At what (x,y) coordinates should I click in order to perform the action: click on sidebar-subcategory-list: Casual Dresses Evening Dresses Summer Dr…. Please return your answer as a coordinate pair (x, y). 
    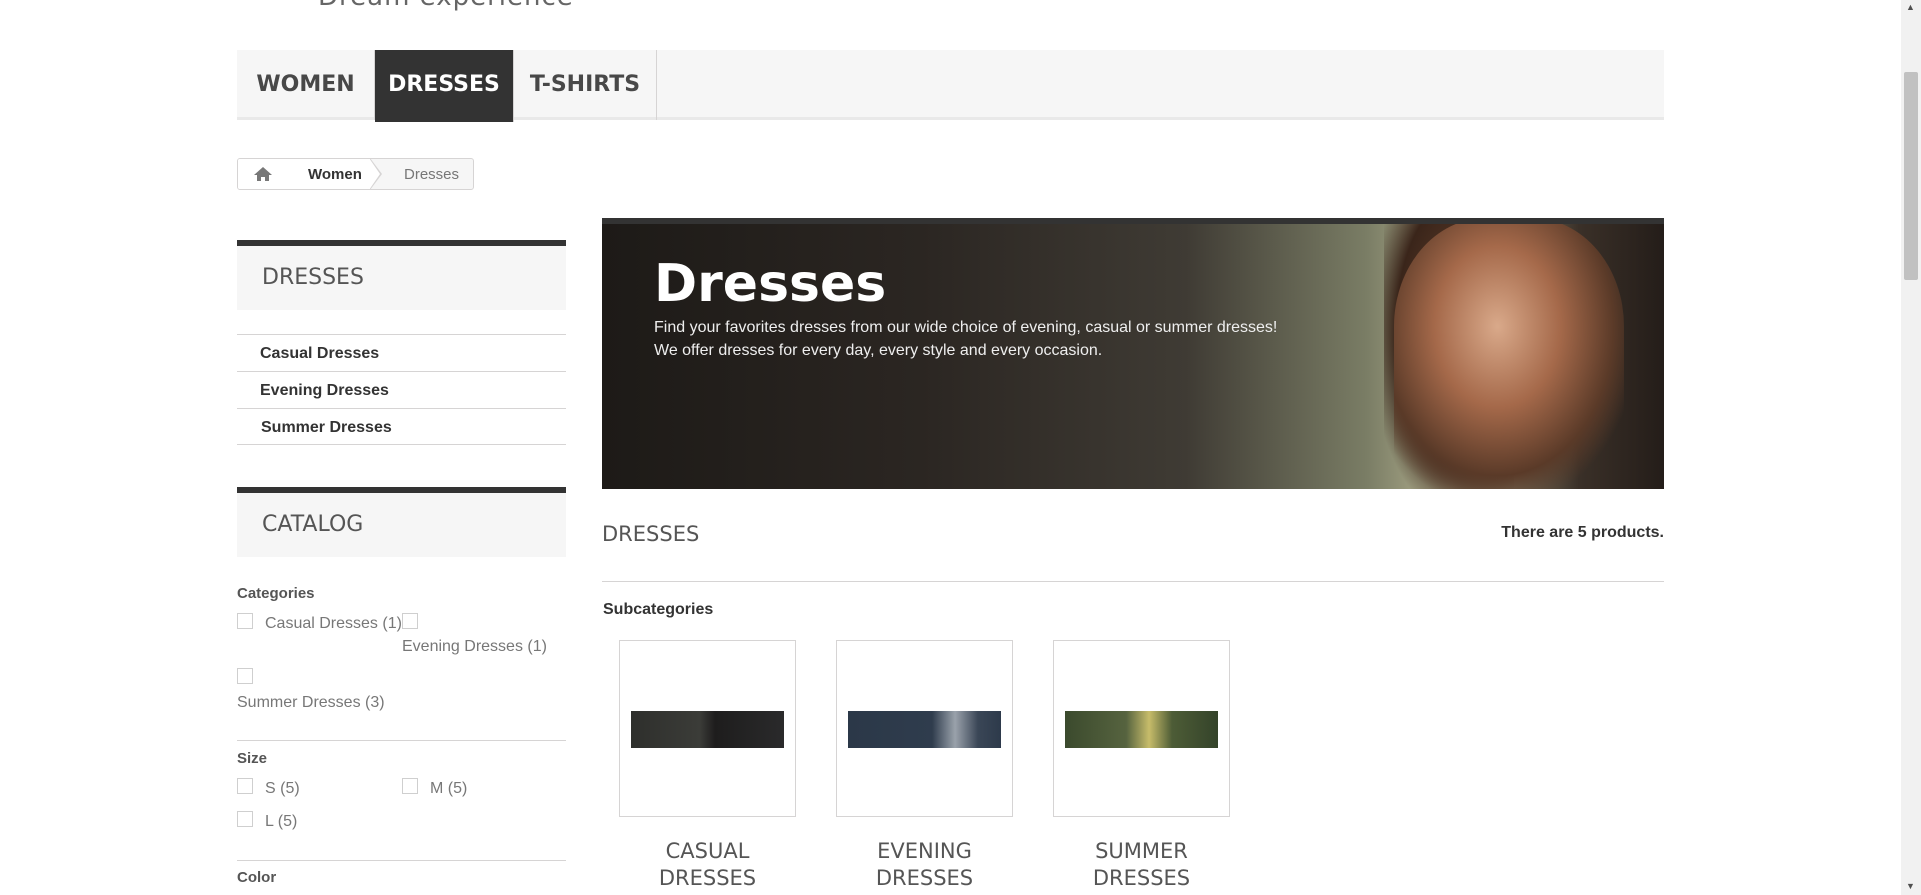
    Looking at the image, I should click on (401, 389).